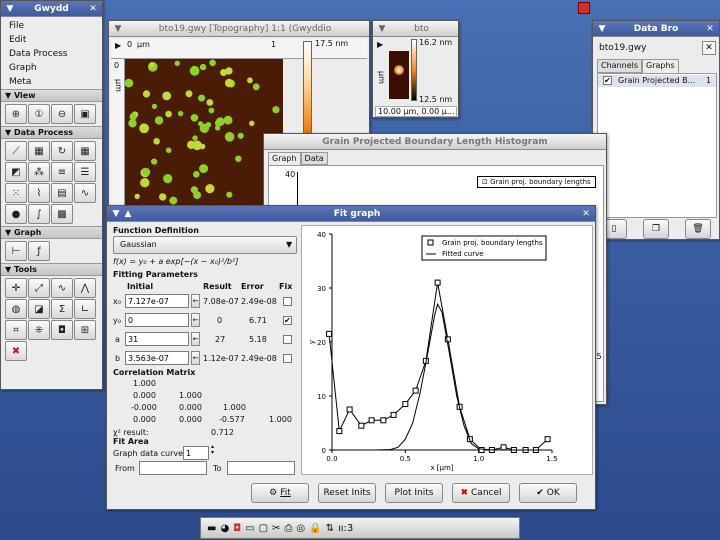  I want to click on topography-image, so click(204, 137).